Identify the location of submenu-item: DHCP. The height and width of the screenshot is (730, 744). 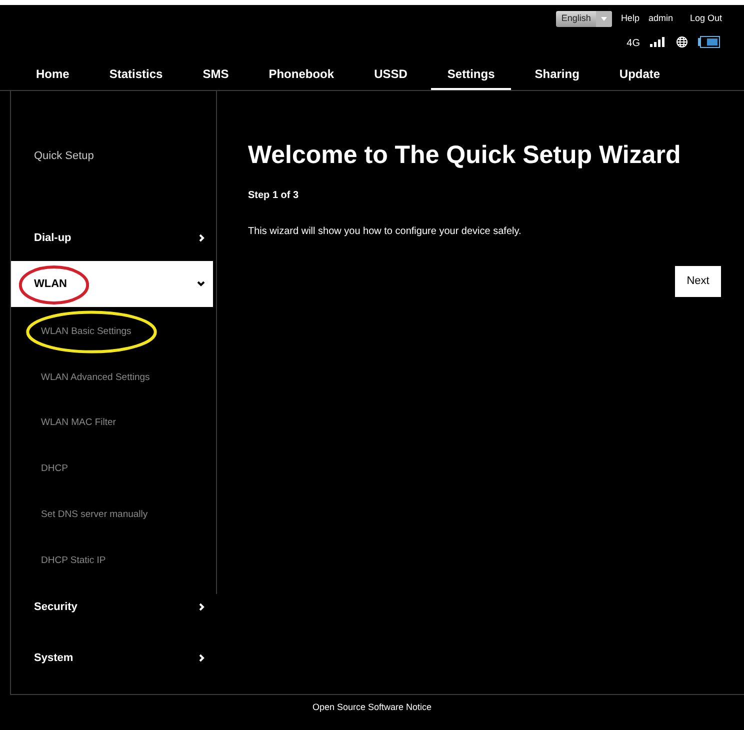
(39, 469).